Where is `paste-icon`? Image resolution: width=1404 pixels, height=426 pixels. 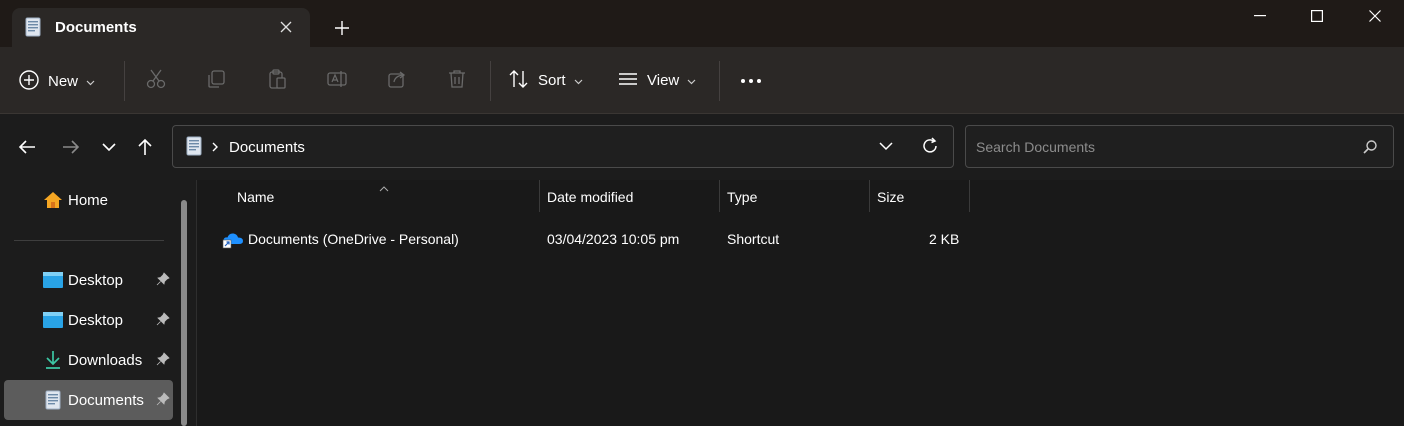
paste-icon is located at coordinates (277, 79).